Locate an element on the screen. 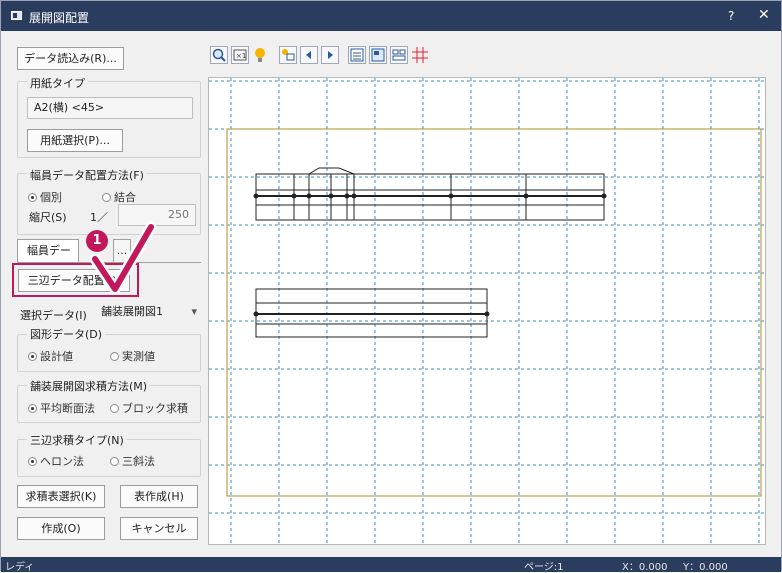  paper-type-legend: 用紙タイプ is located at coordinates (57, 83).